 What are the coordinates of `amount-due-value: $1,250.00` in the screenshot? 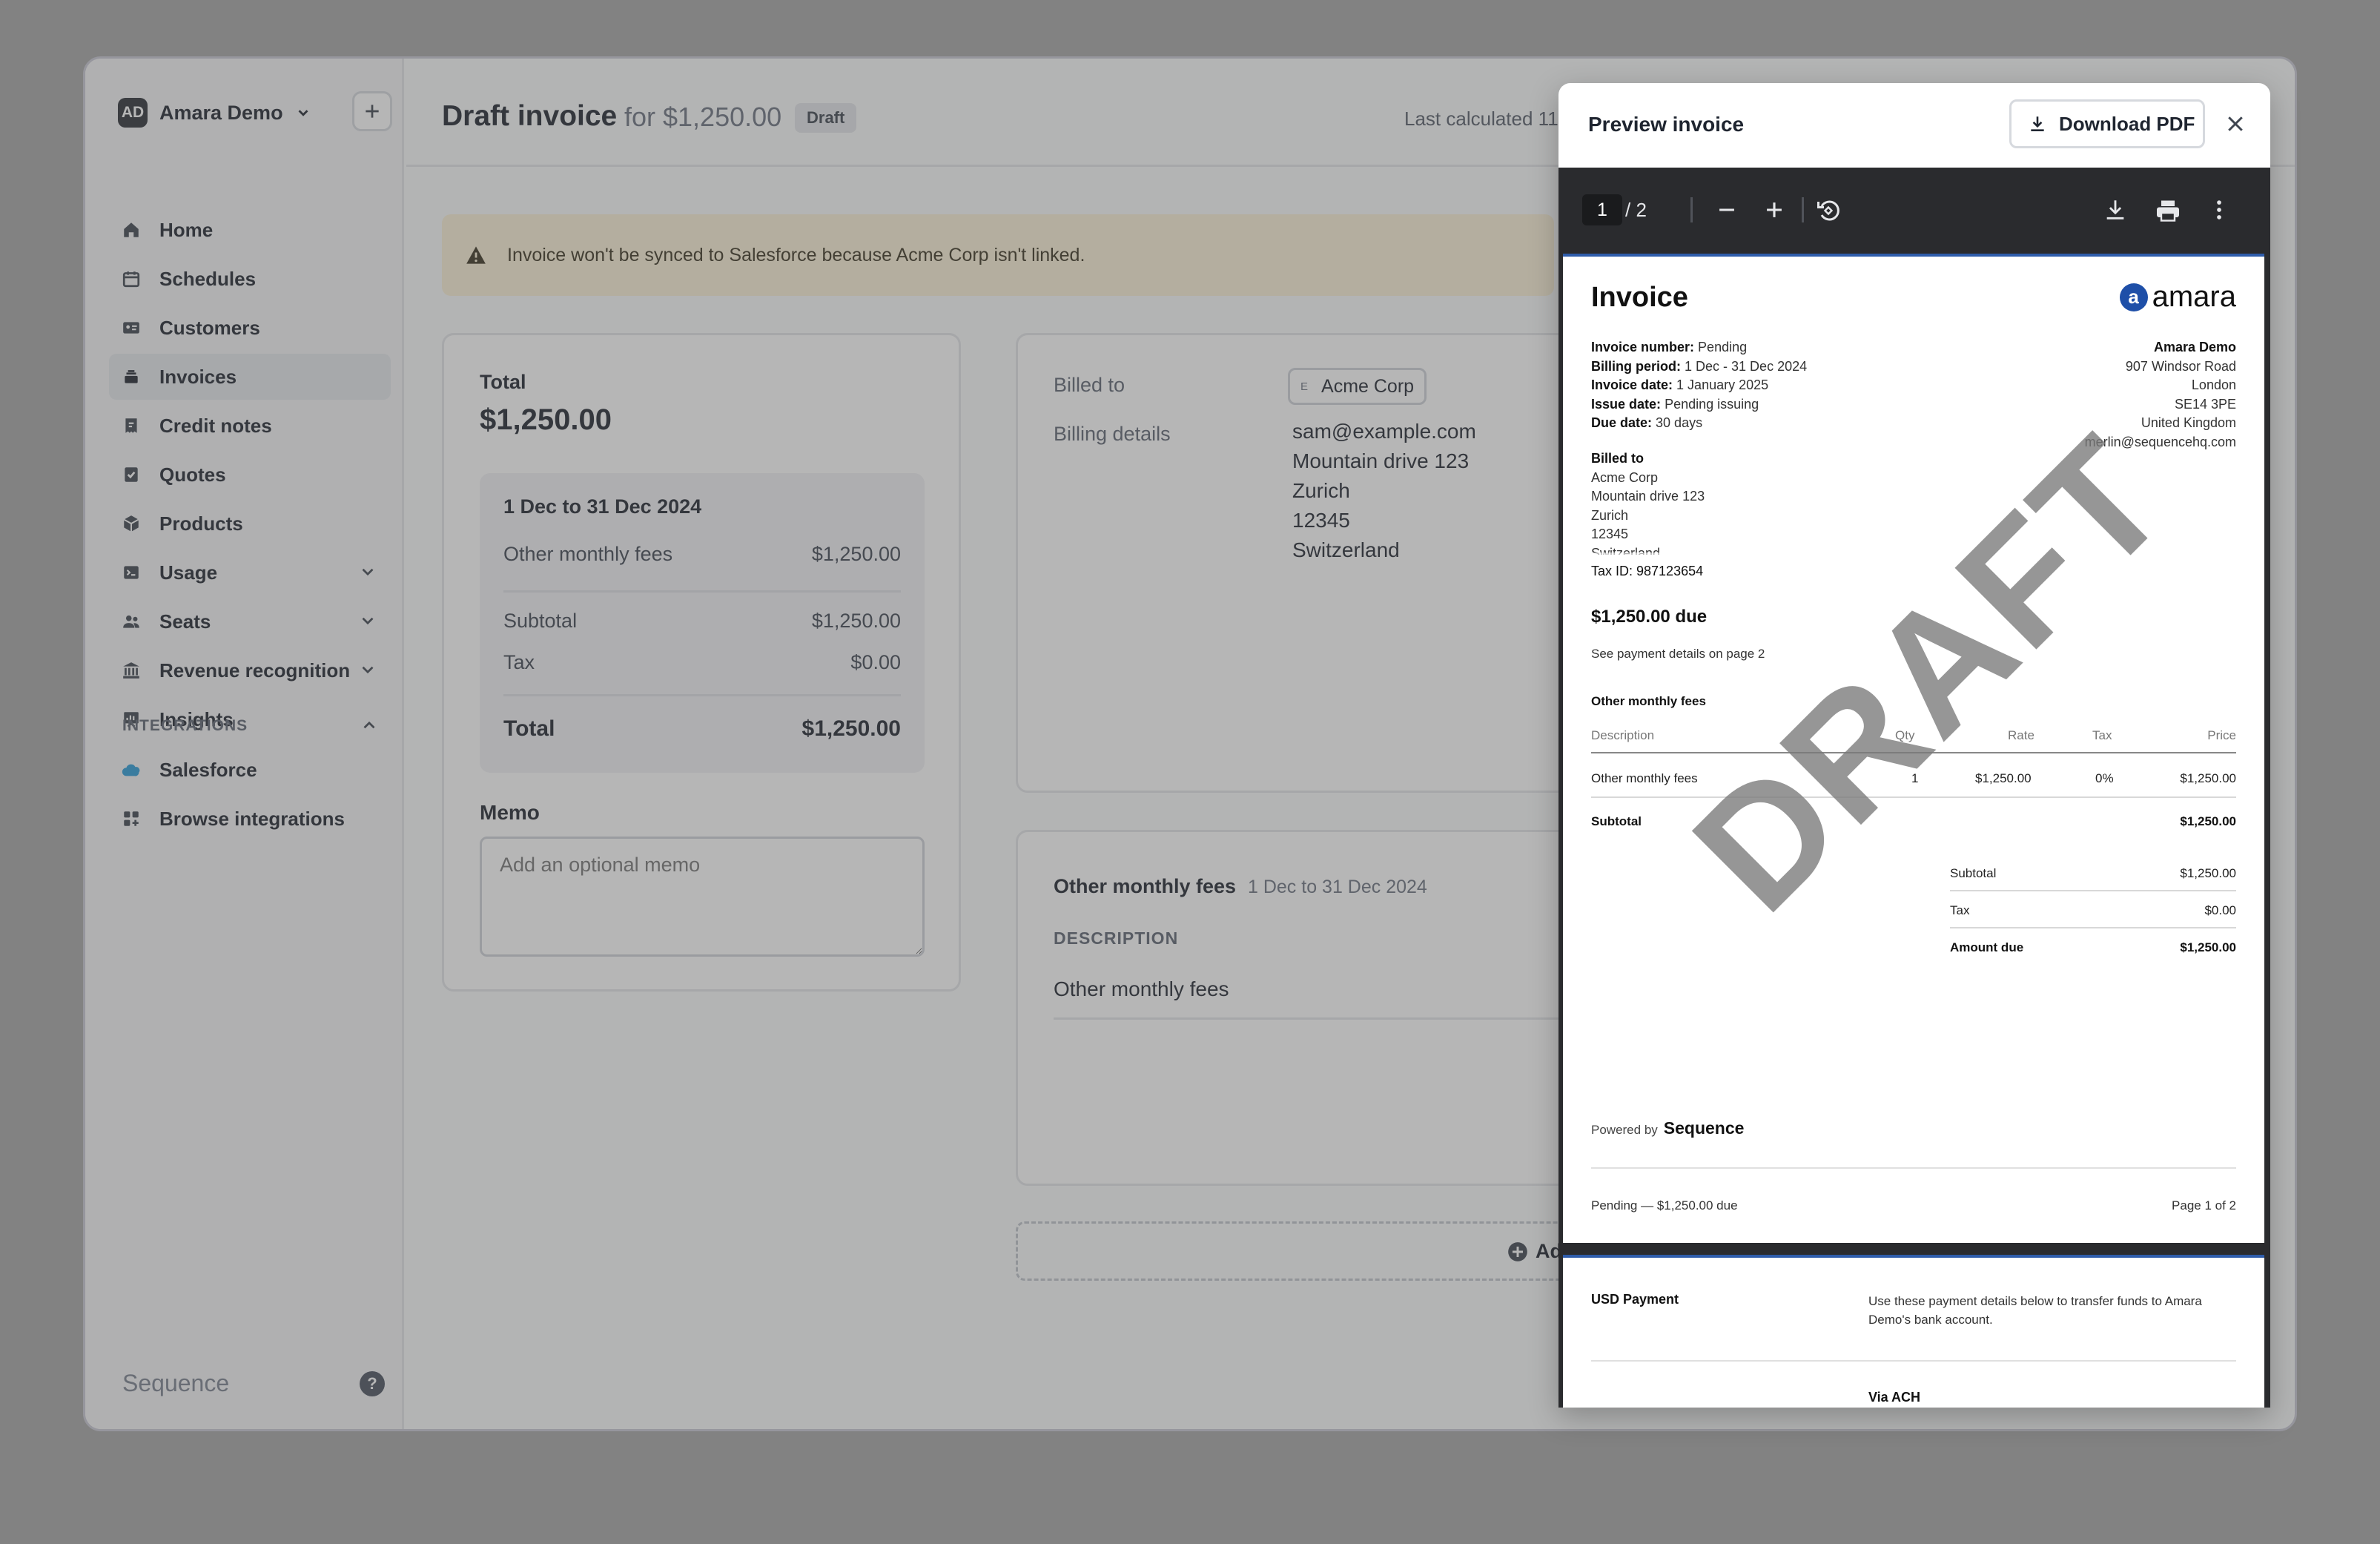 It's located at (2208, 947).